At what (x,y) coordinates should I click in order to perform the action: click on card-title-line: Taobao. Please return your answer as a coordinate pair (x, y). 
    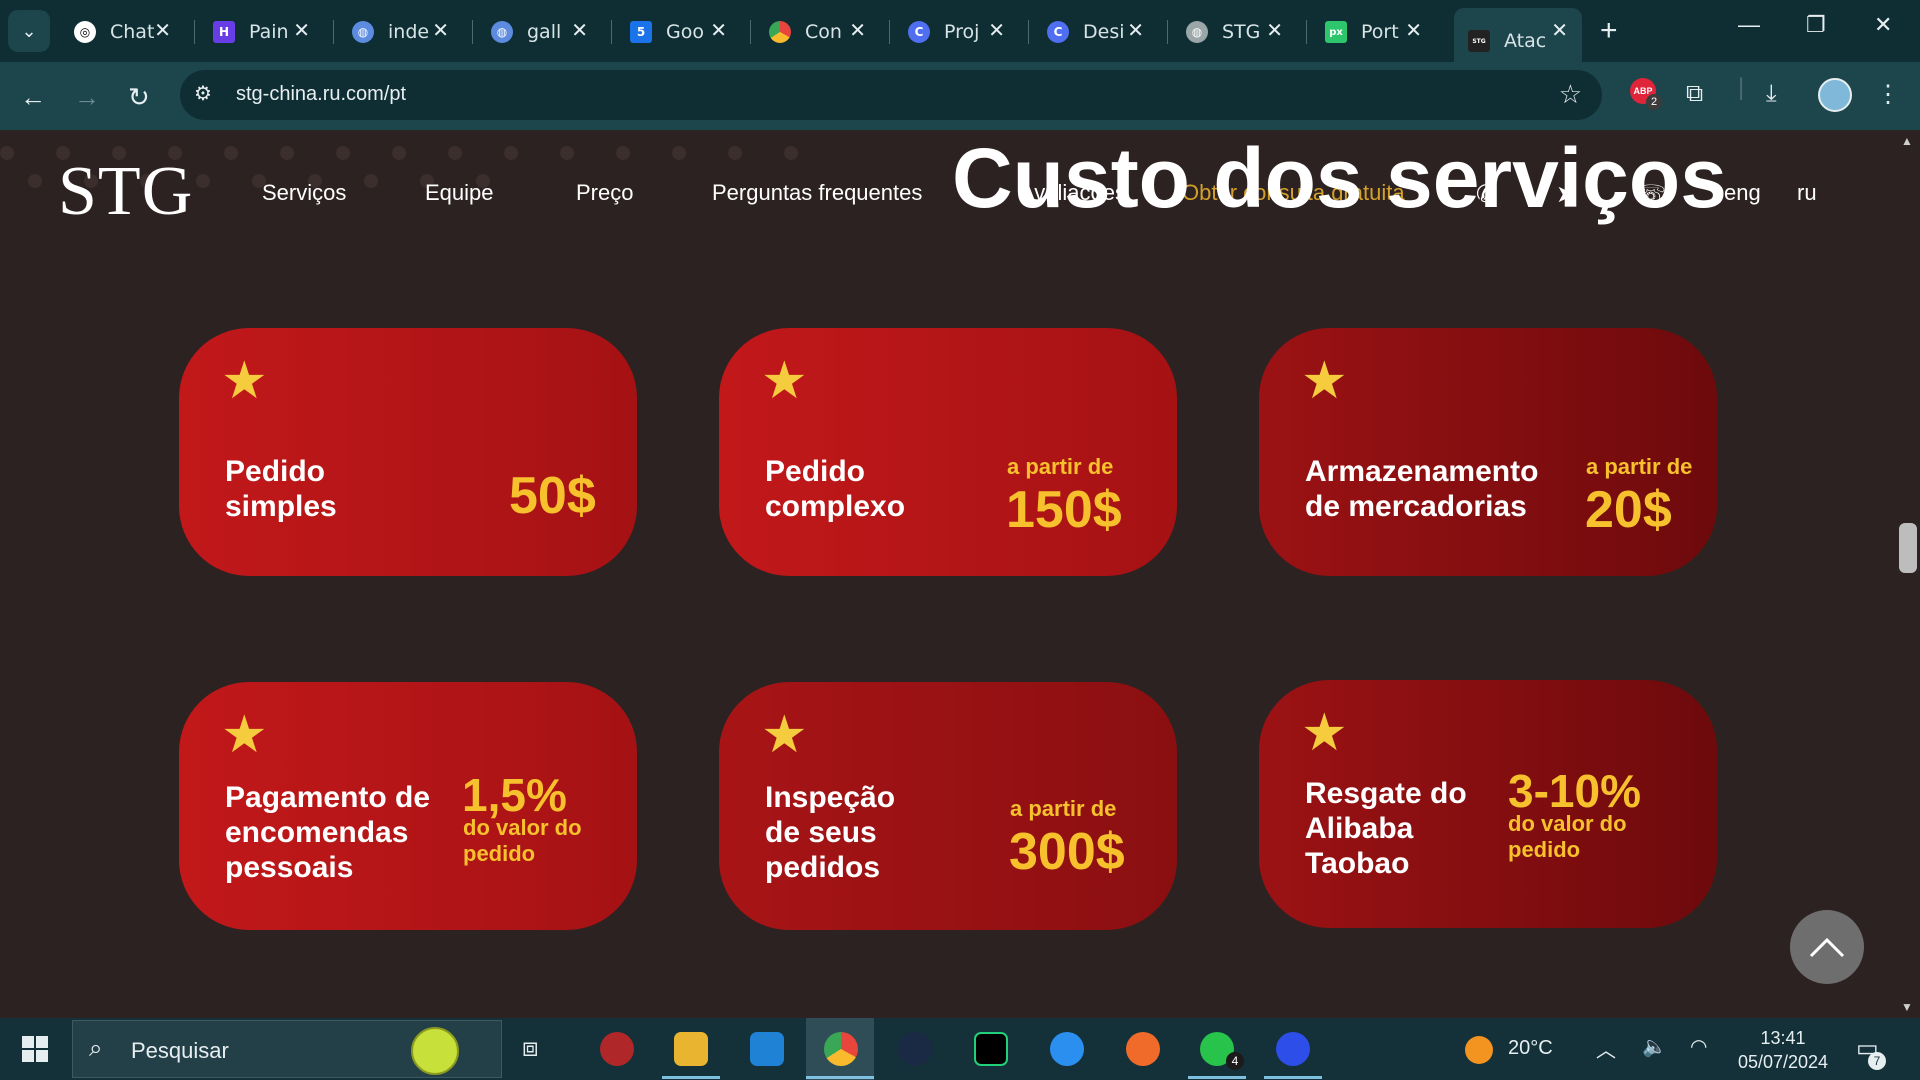
    Looking at the image, I should click on (1357, 863).